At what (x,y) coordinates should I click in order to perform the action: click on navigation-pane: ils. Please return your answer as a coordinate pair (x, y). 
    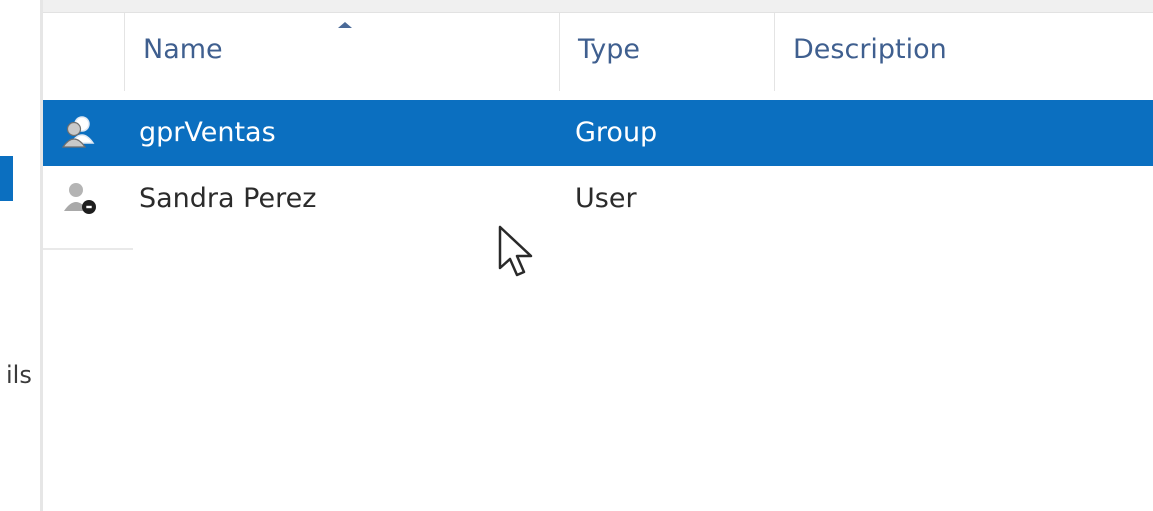
    Looking at the image, I should click on (20, 255).